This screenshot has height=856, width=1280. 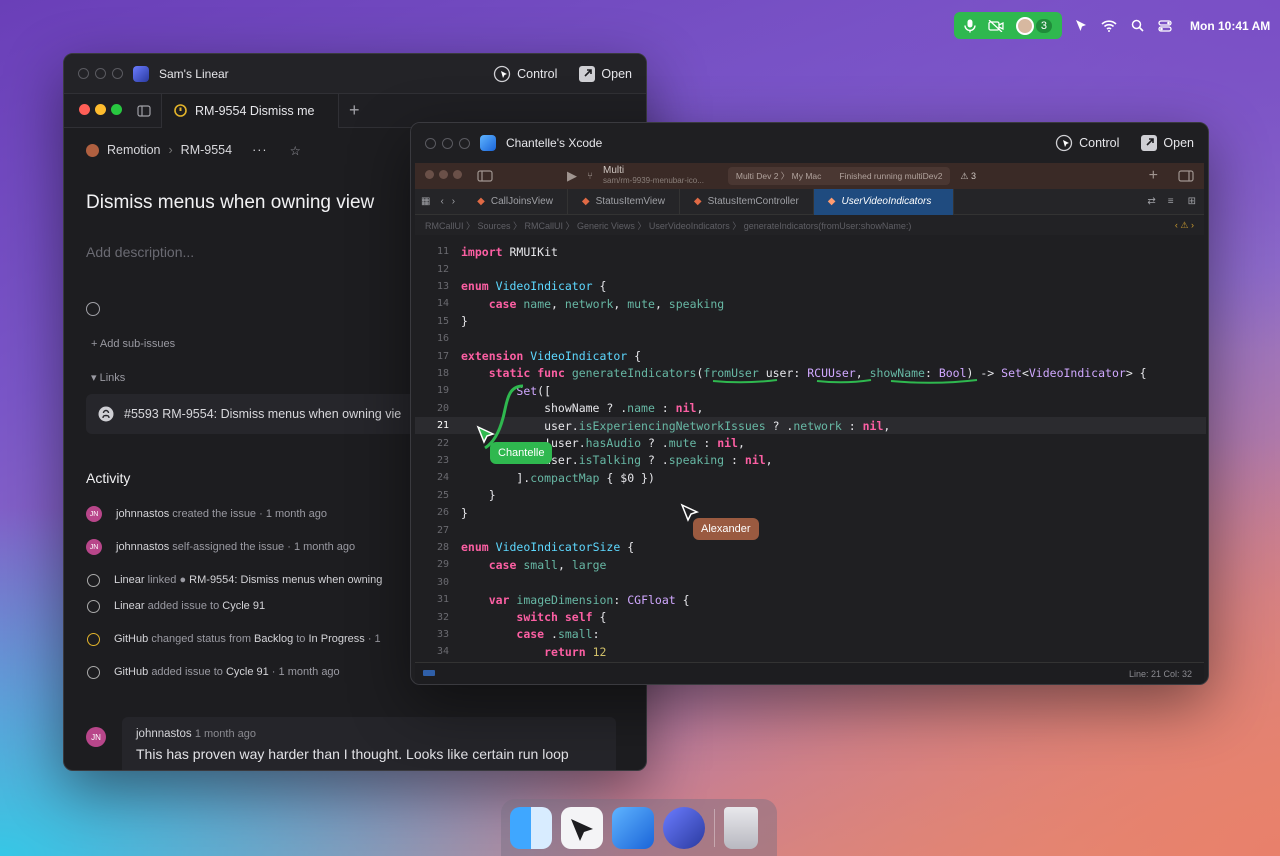 I want to click on tab-uservideoindicators: ◆ UserVideoIndicators, so click(x=883, y=201).